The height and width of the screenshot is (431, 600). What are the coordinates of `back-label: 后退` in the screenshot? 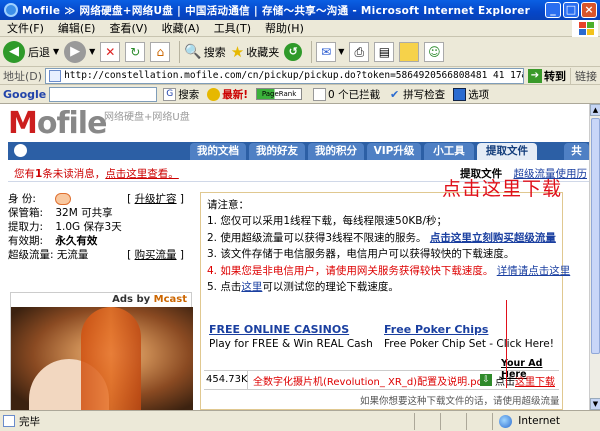 It's located at (39, 52).